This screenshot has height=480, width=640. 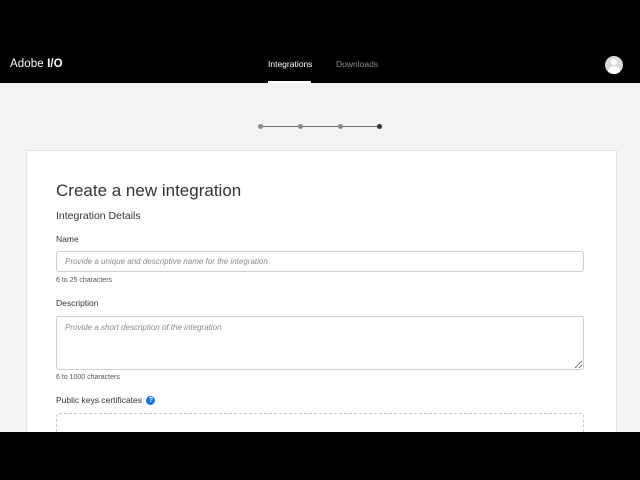 I want to click on brand-product: I/O, so click(x=55, y=64).